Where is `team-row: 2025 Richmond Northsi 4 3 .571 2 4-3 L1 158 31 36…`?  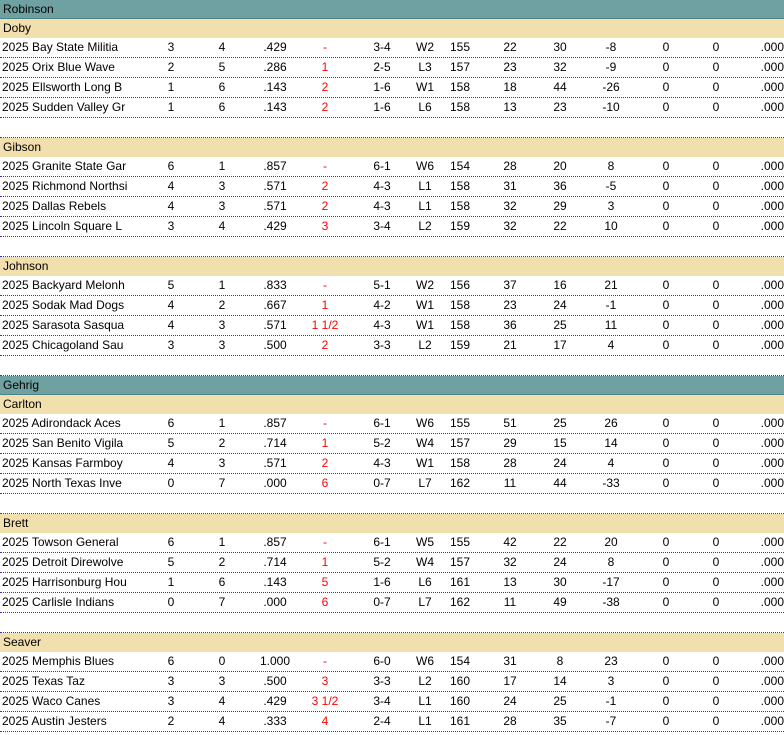
team-row: 2025 Richmond Northsi 4 3 .571 2 4-3 L1 158 31 36… is located at coordinates (392, 187).